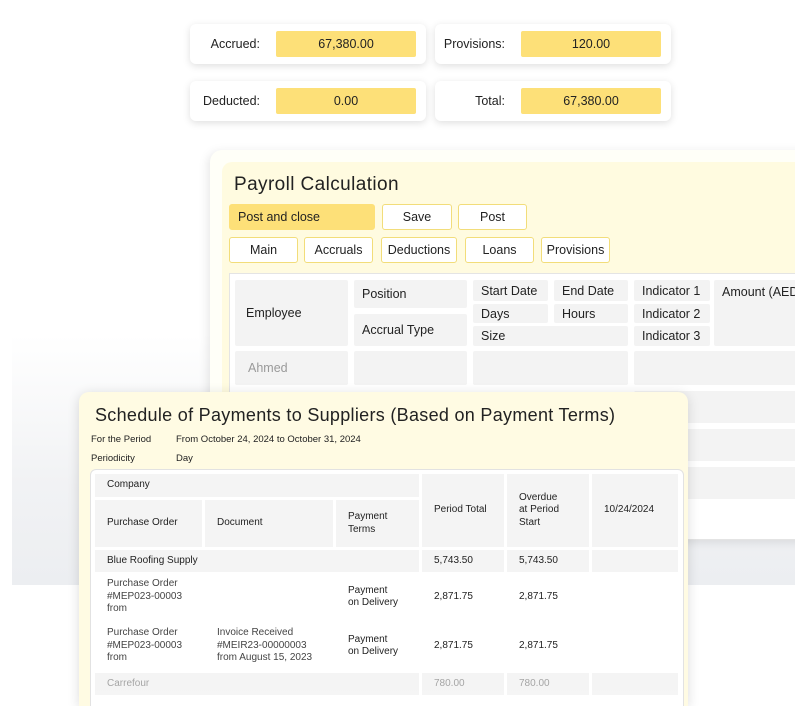 Image resolution: width=795 pixels, height=706 pixels. Describe the element at coordinates (591, 290) in the screenshot. I see `col-end-date: End Date` at that location.